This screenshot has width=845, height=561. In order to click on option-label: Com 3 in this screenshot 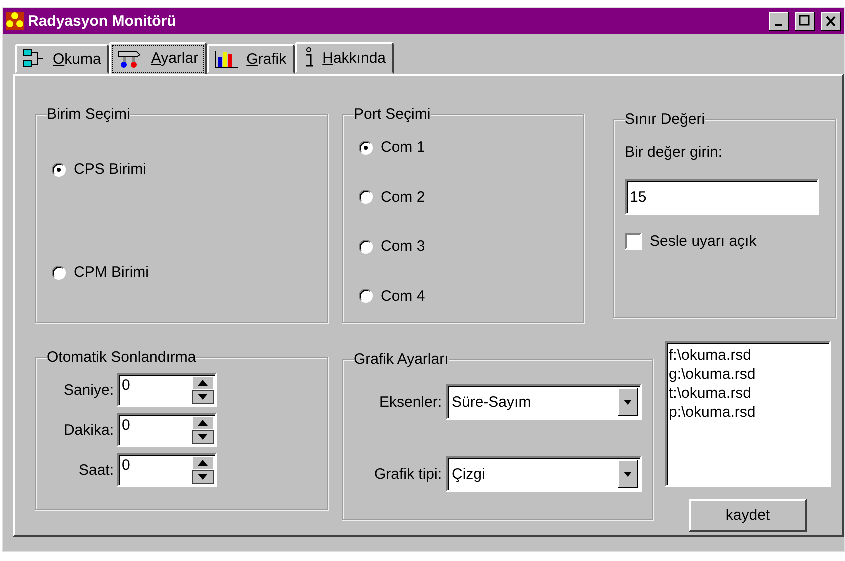, I will do `click(403, 247)`.